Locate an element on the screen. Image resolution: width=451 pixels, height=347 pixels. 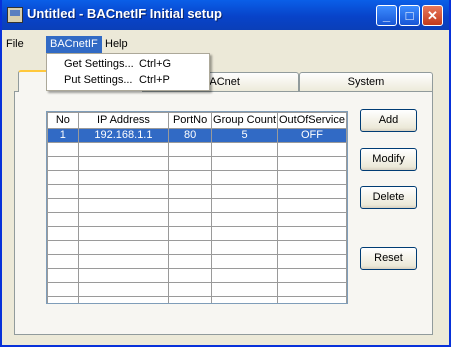
table-row: 1 192.168.1.1 80 5 OFF is located at coordinates (197, 135).